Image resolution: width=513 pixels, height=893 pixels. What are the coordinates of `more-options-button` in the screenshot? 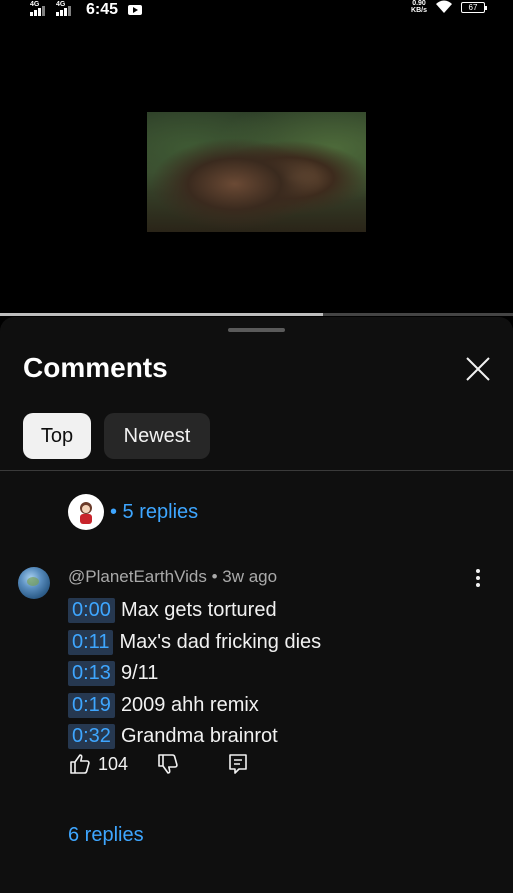 It's located at (478, 581).